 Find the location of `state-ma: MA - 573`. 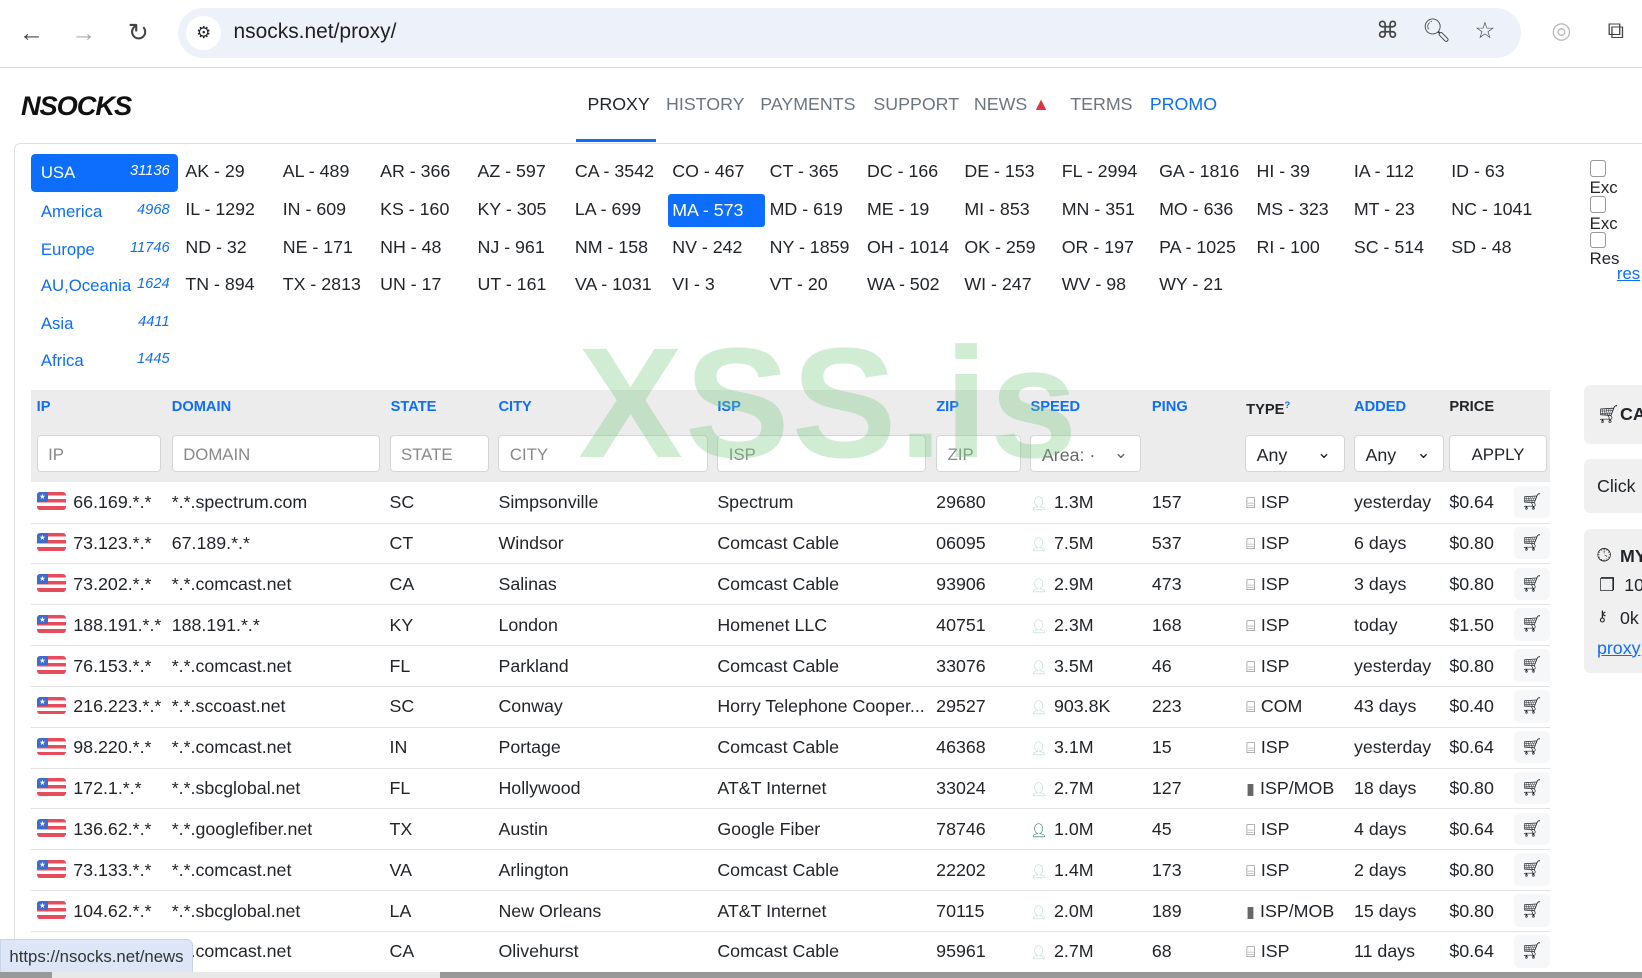

state-ma: MA - 573 is located at coordinates (717, 210).